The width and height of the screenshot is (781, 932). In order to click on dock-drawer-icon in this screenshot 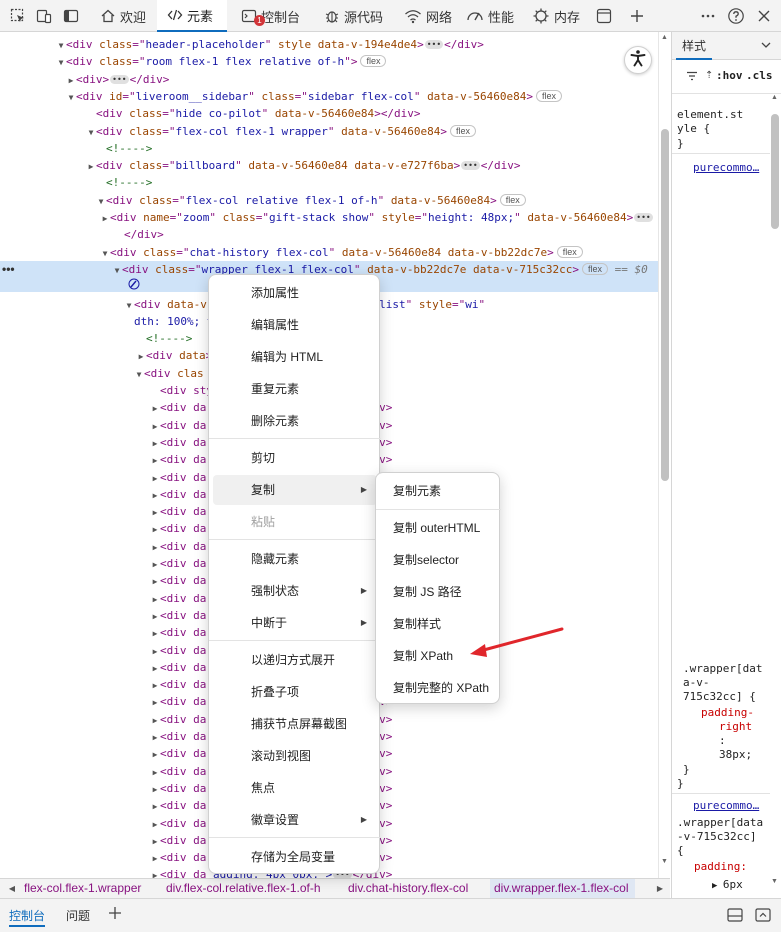, I will do `click(735, 916)`.